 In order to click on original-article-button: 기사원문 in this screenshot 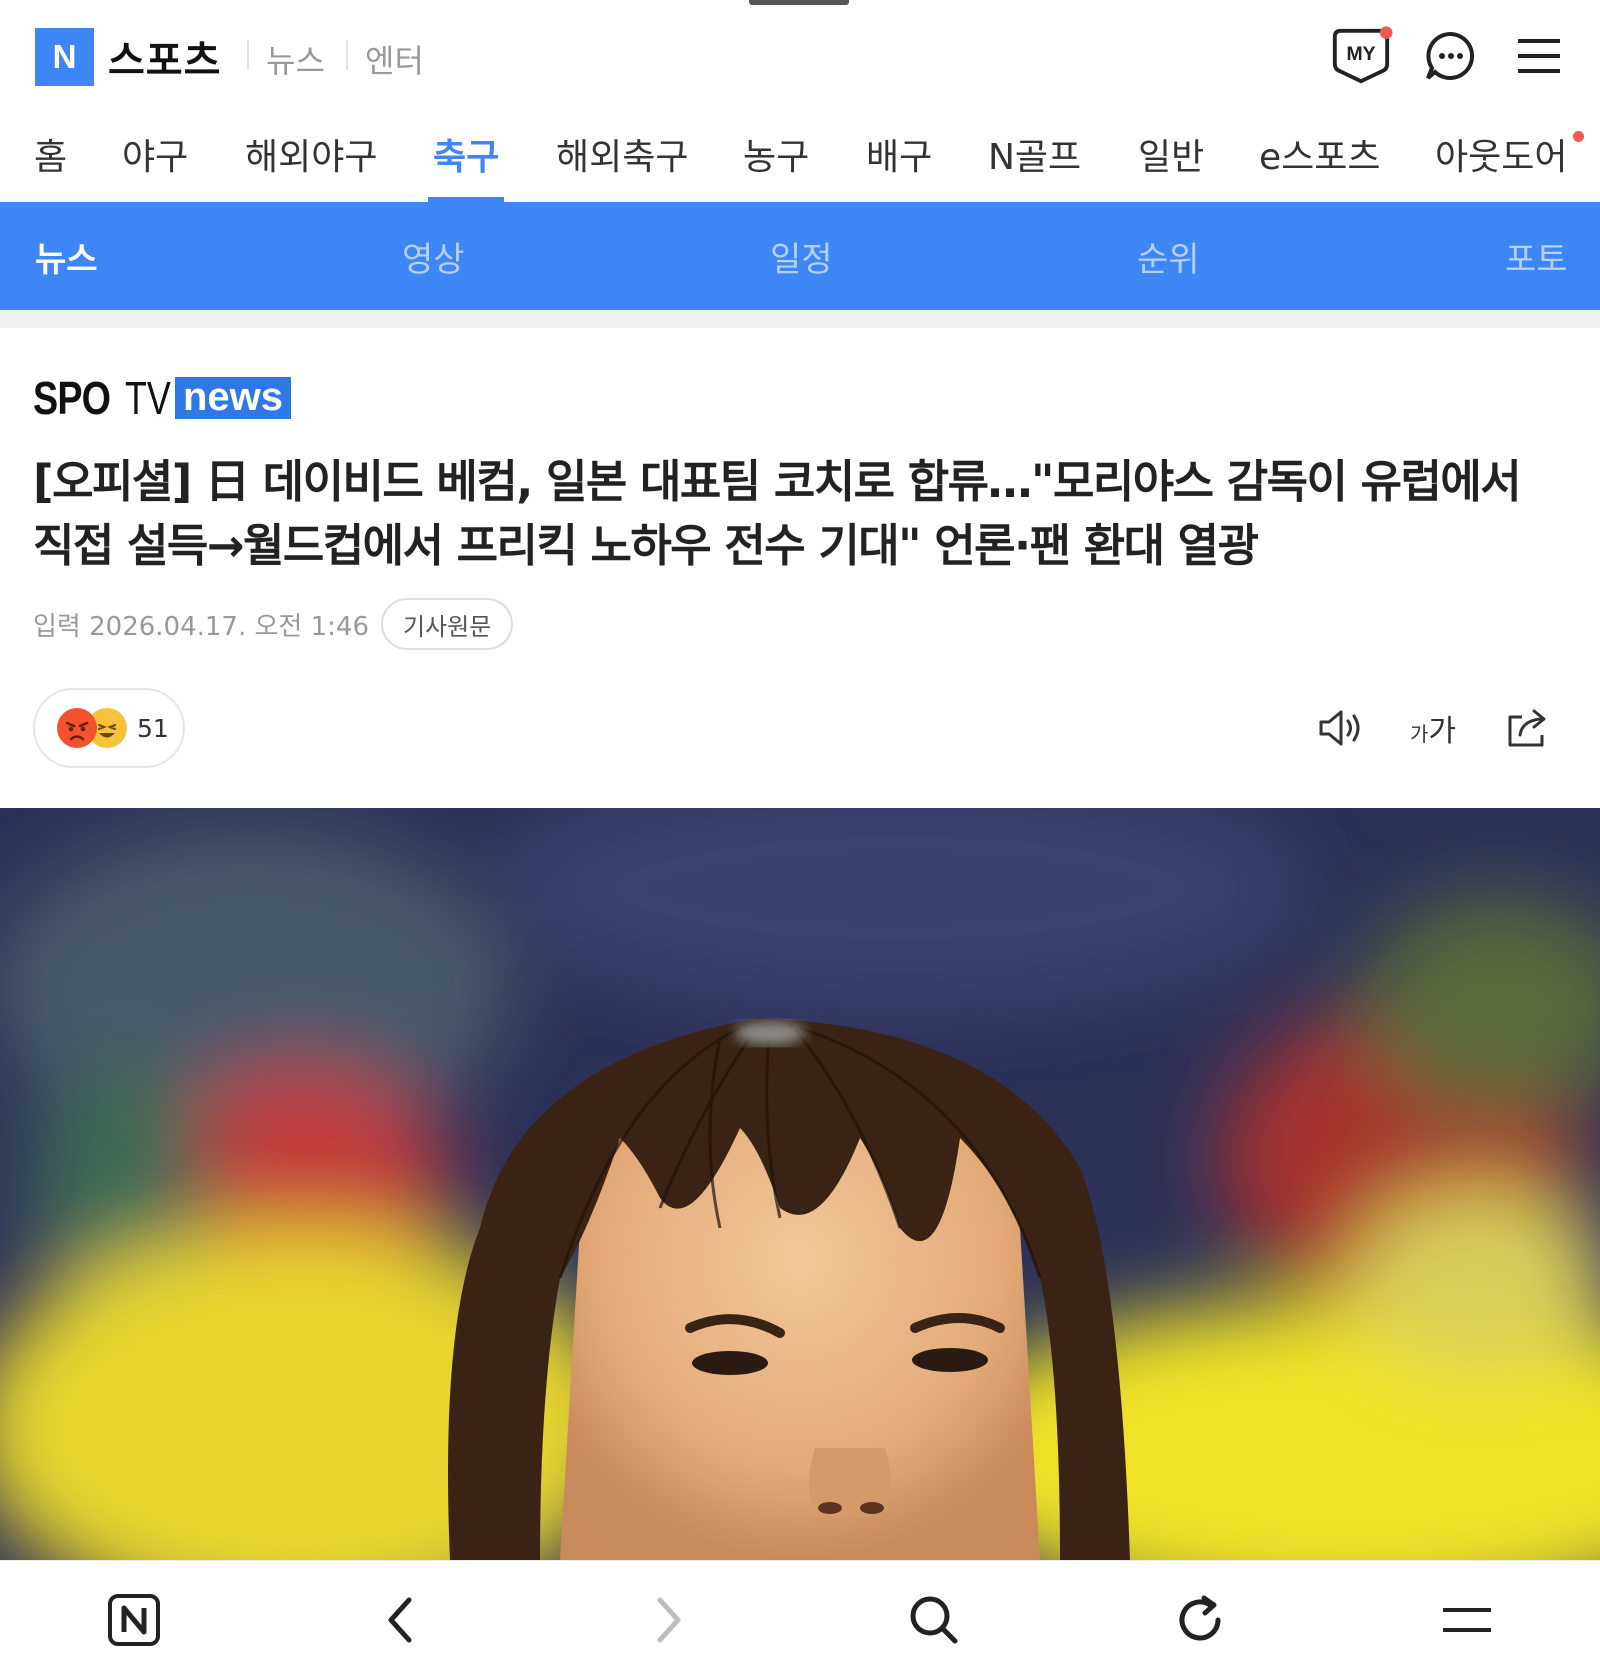, I will do `click(447, 624)`.